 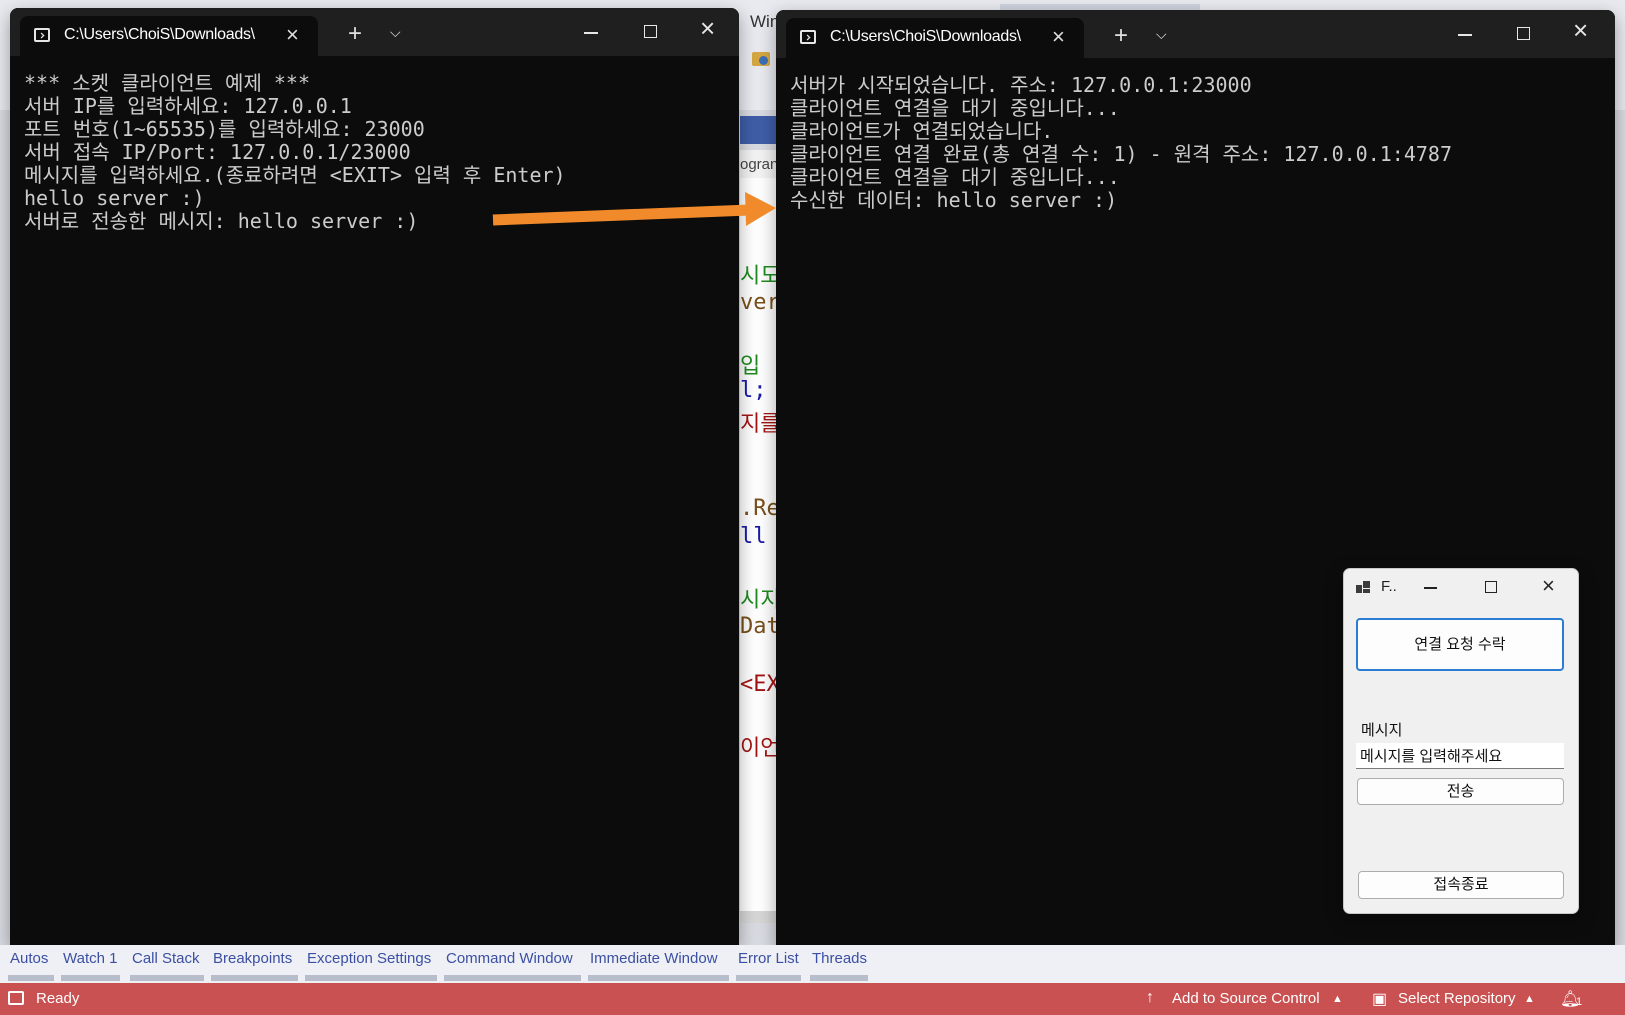 I want to click on debug-tab: Command Window, so click(x=509, y=958).